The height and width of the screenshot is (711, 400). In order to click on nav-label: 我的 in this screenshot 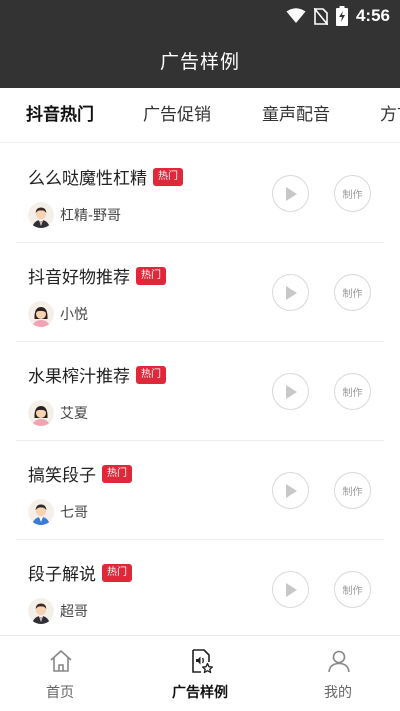, I will do `click(338, 693)`.